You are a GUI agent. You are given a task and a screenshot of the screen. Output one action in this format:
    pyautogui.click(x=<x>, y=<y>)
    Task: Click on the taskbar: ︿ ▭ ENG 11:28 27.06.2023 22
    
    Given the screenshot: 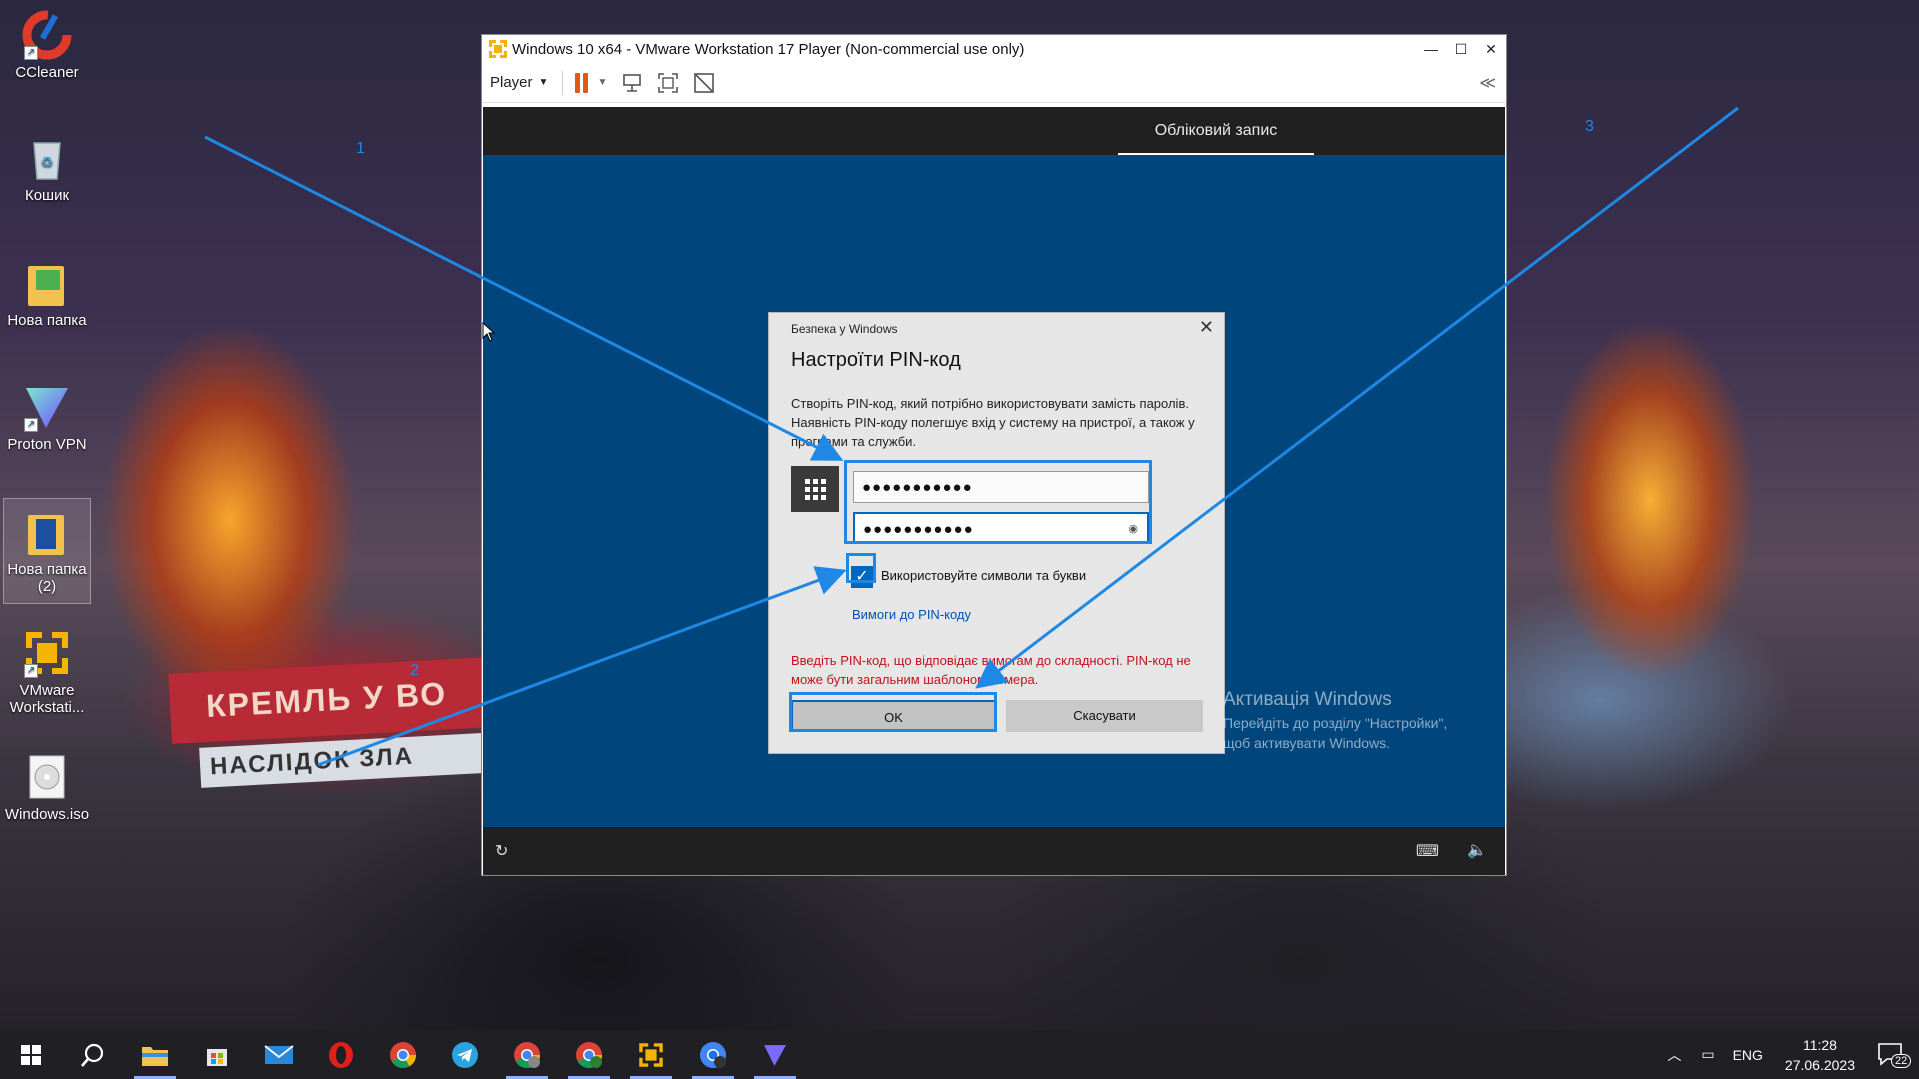 What is the action you would take?
    pyautogui.click(x=959, y=1054)
    